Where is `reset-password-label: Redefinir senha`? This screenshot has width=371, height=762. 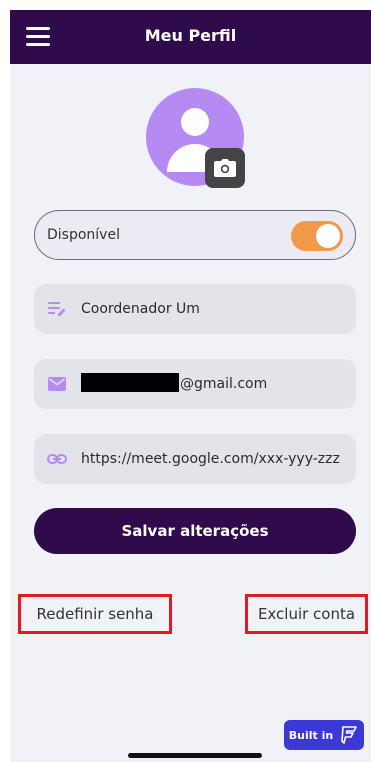 reset-password-label: Redefinir senha is located at coordinates (95, 614).